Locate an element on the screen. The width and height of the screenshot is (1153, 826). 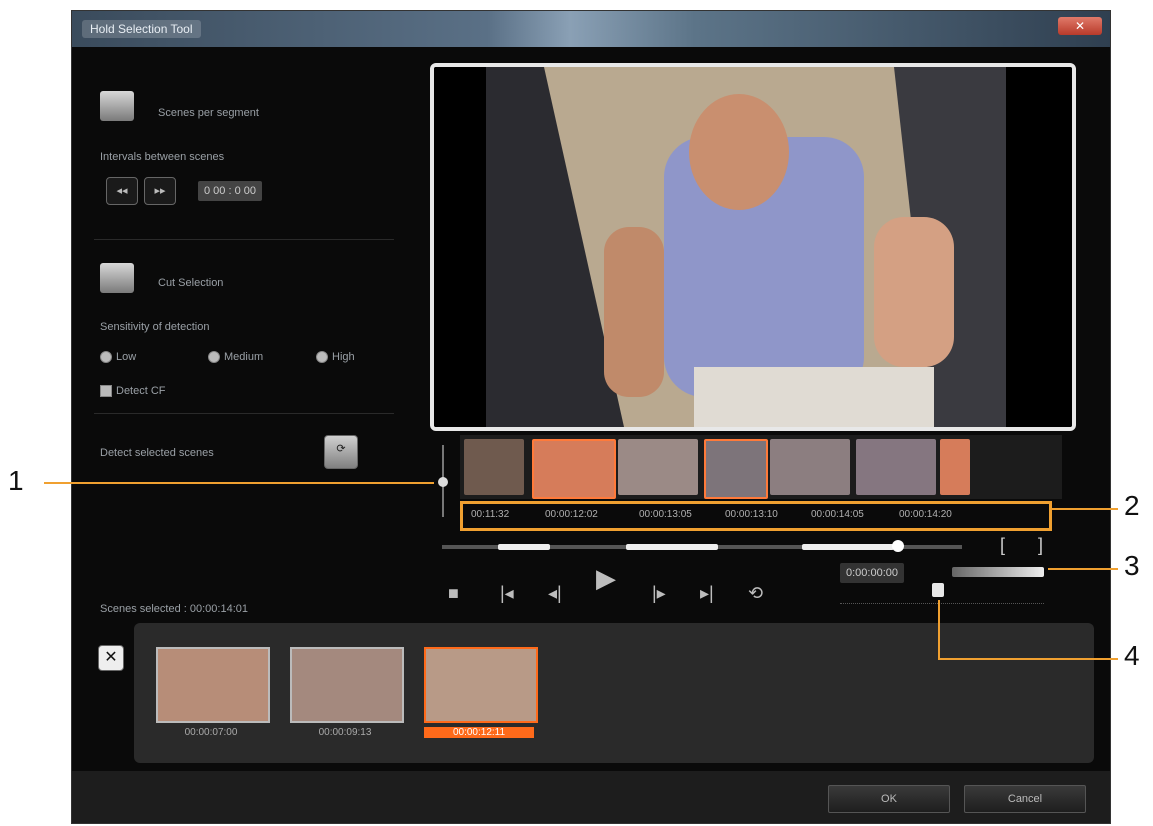
volume-bar is located at coordinates (998, 572).